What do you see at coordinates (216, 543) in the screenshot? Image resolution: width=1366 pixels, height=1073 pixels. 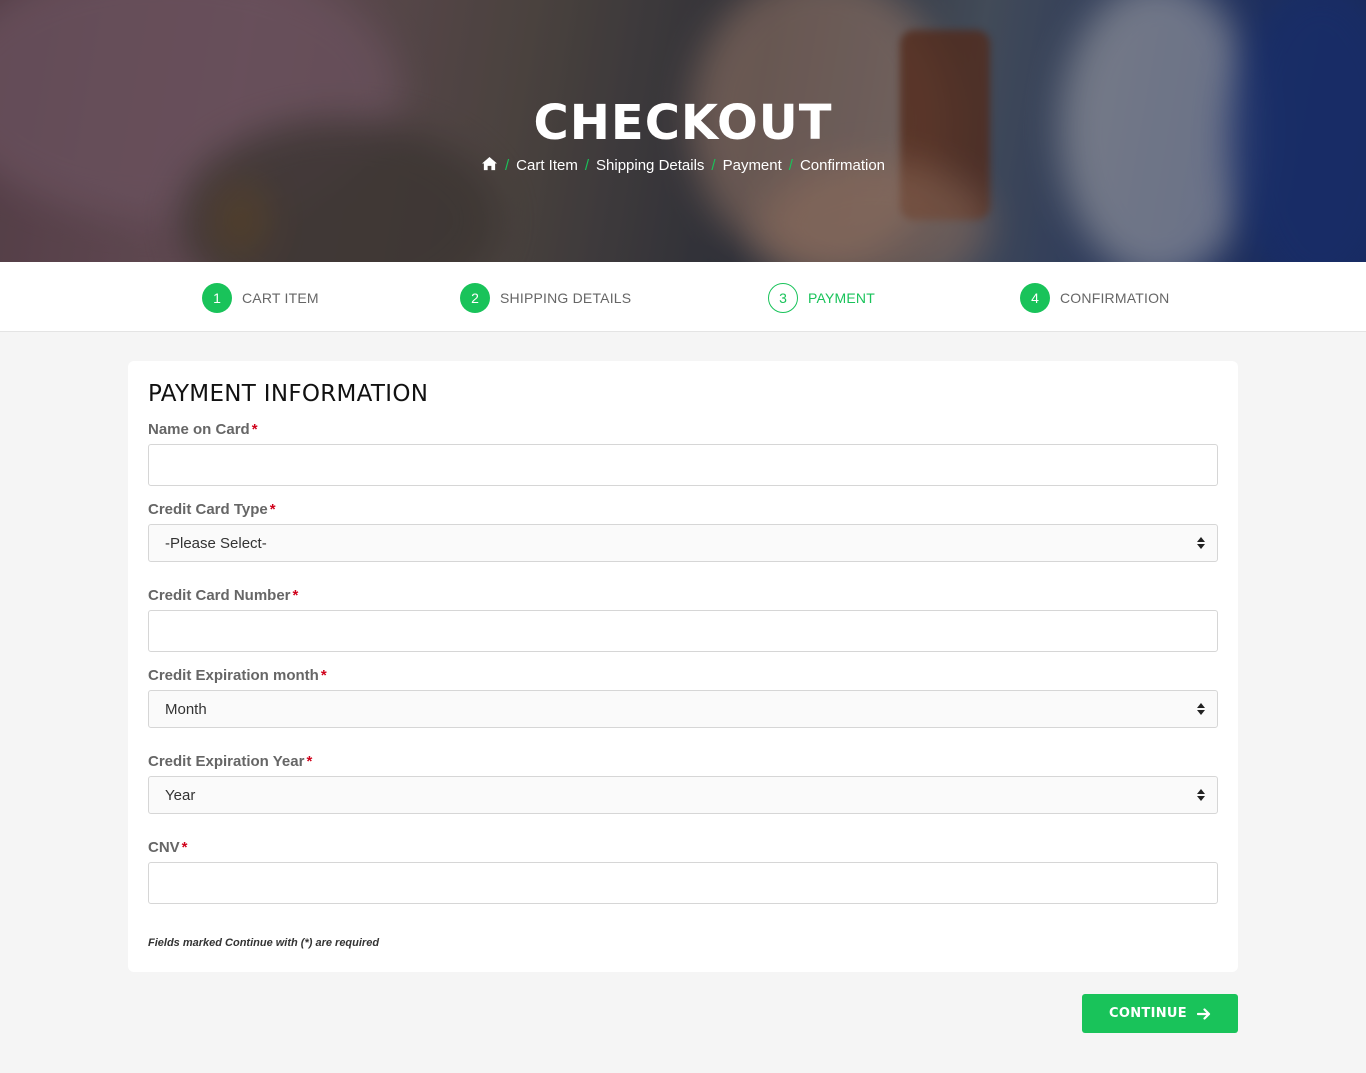 I see `card-type-selected: -Please Select-` at bounding box center [216, 543].